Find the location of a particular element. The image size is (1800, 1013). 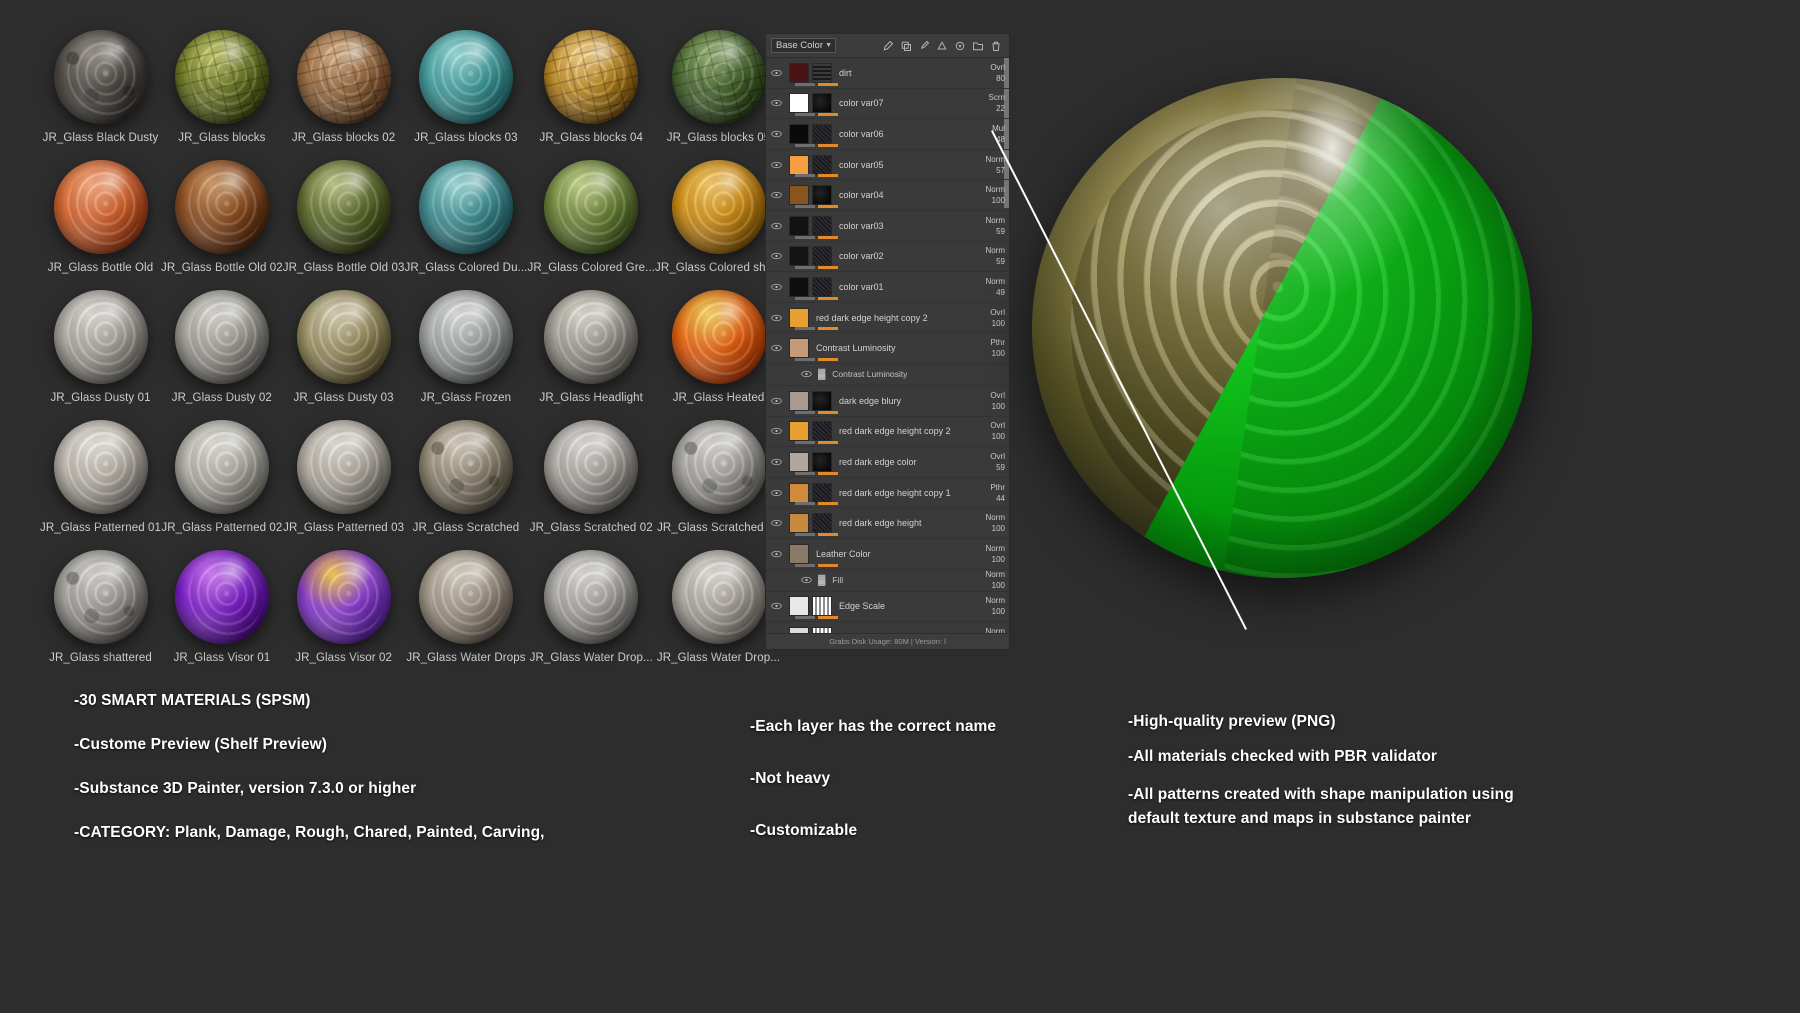

layer-row: Contrast Luminosity Pthr 100 is located at coordinates (887, 348).